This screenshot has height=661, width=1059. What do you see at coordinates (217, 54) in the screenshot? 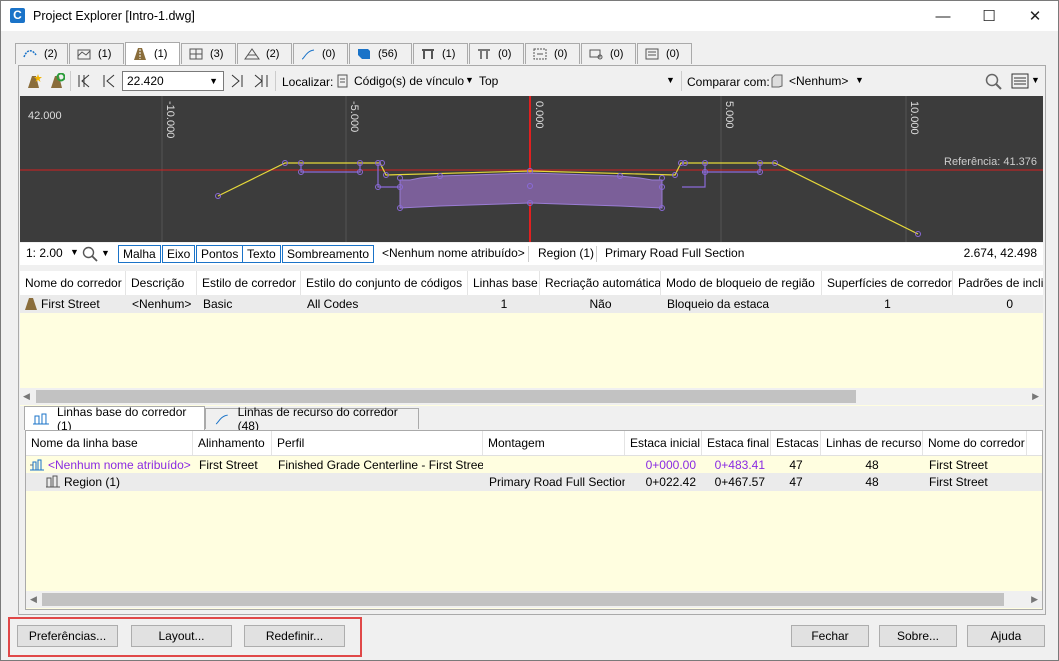
I see `tab-count: (3)` at bounding box center [217, 54].